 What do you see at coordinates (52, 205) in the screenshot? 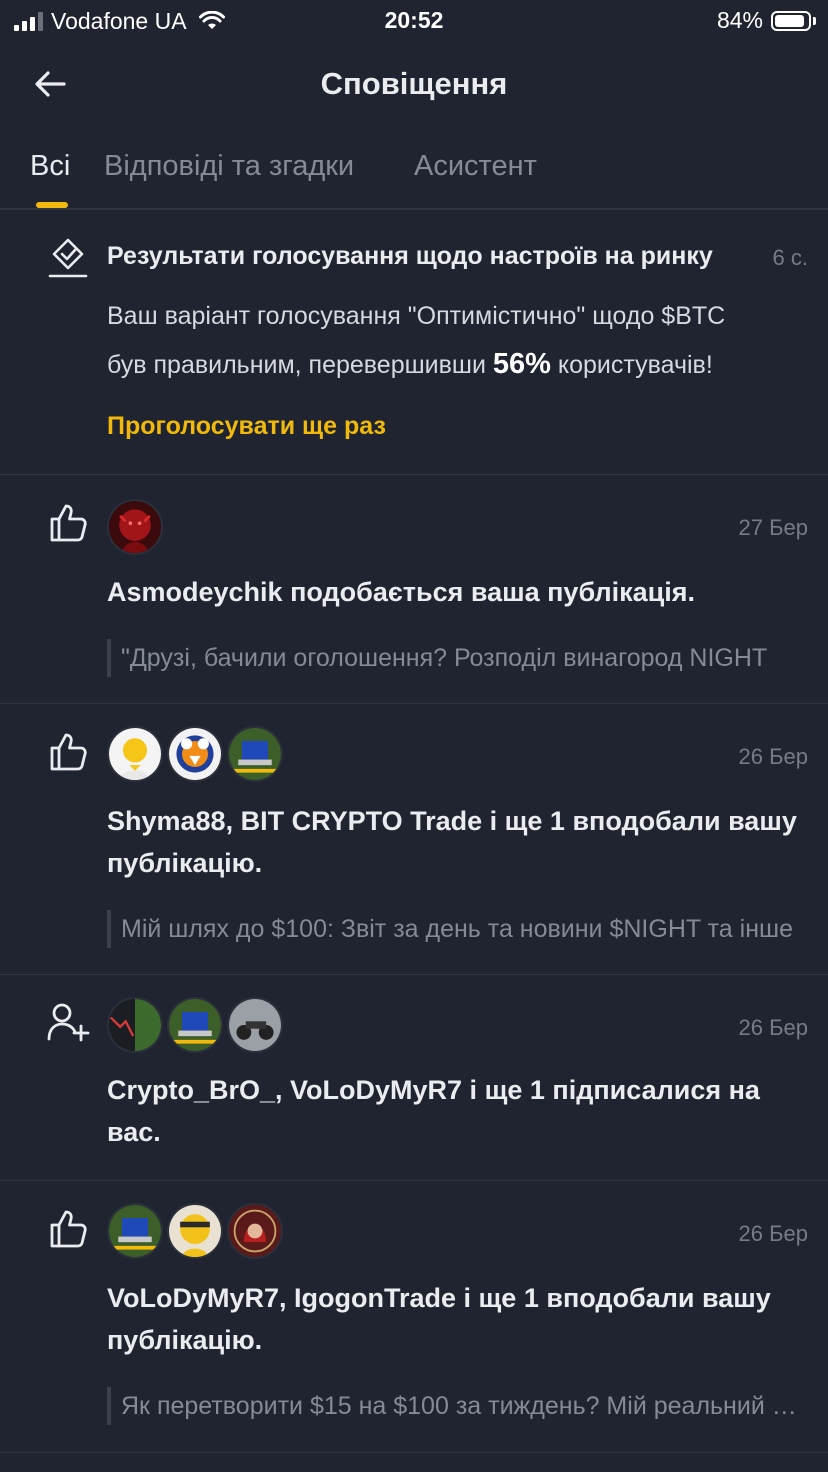
I see `active-tab-indicator` at bounding box center [52, 205].